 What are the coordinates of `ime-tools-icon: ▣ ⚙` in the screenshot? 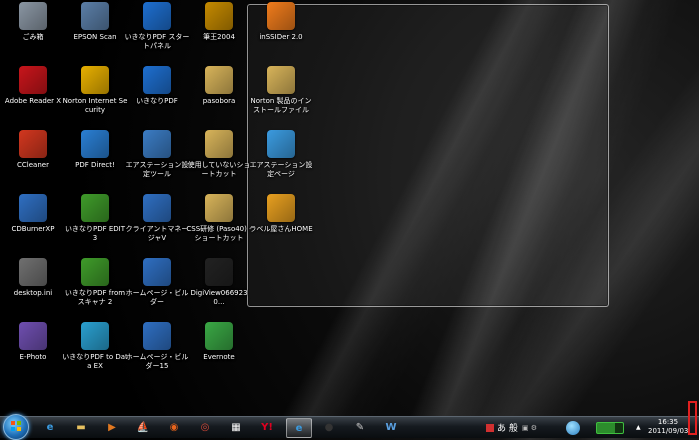 It's located at (529, 428).